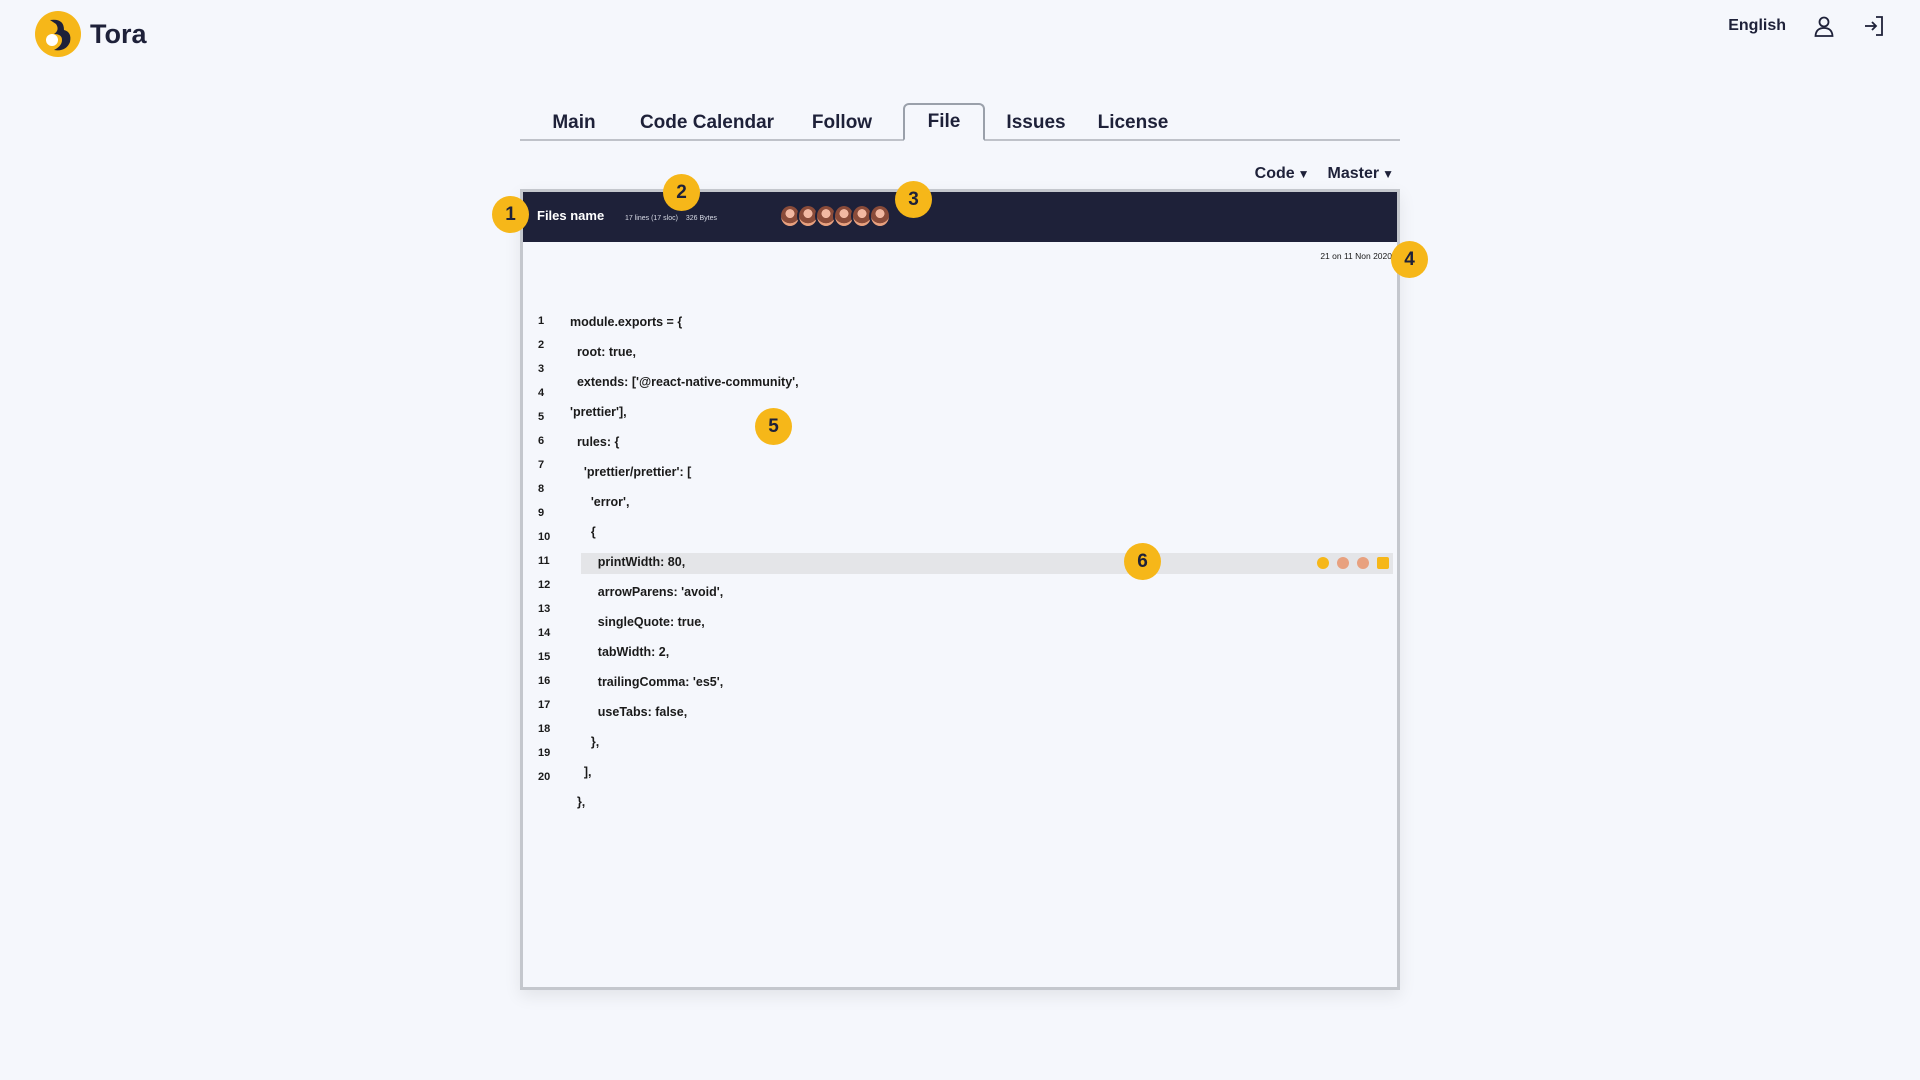 This screenshot has height=1080, width=1920. I want to click on file-size: 326 Bytes, so click(701, 218).